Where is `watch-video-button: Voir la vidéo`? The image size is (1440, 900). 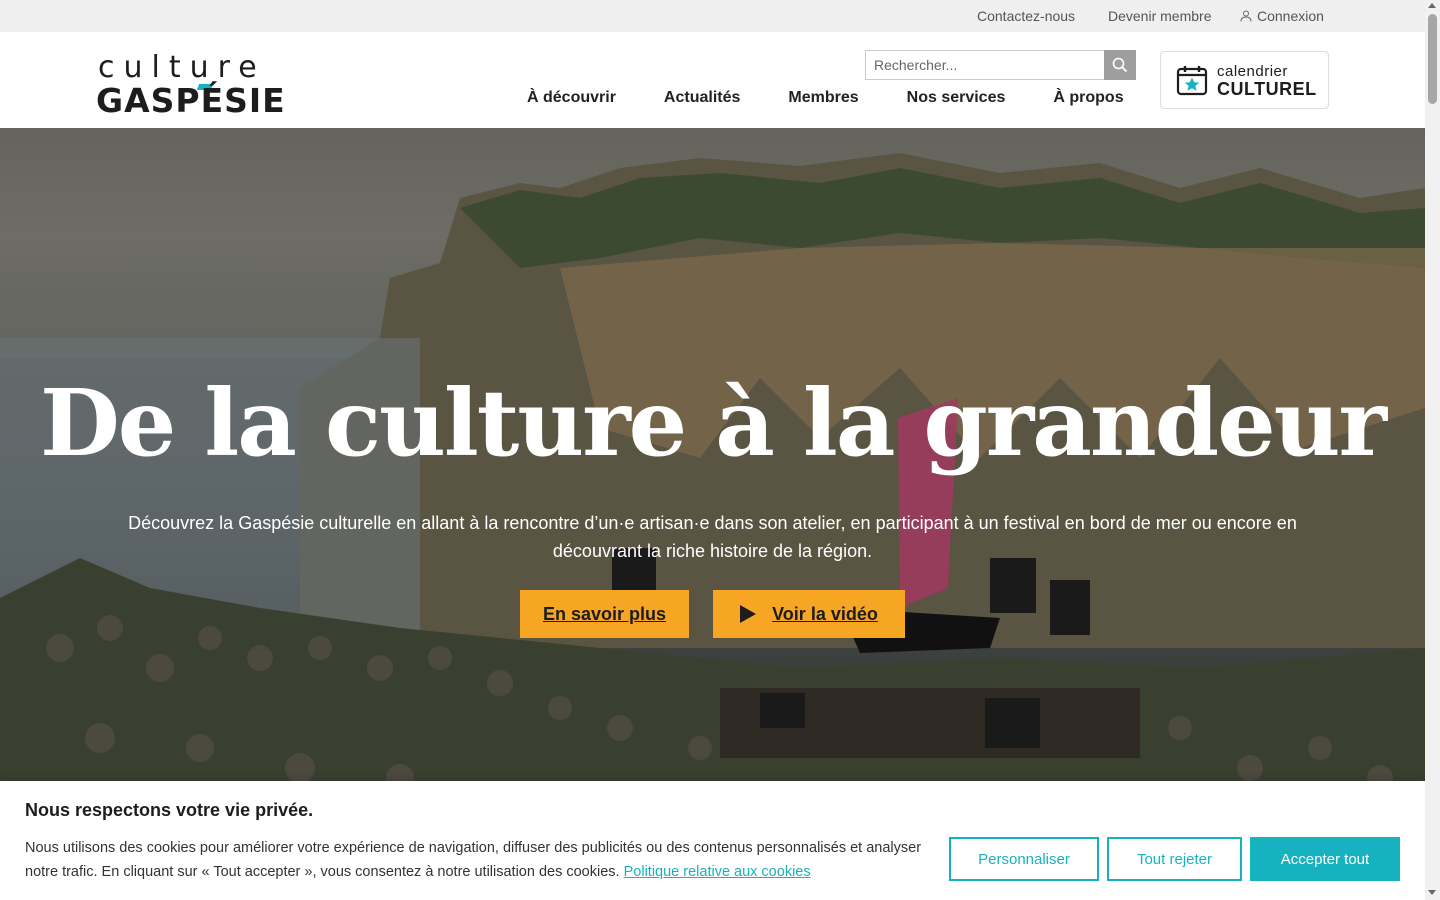
watch-video-button: Voir la vidéo is located at coordinates (809, 614).